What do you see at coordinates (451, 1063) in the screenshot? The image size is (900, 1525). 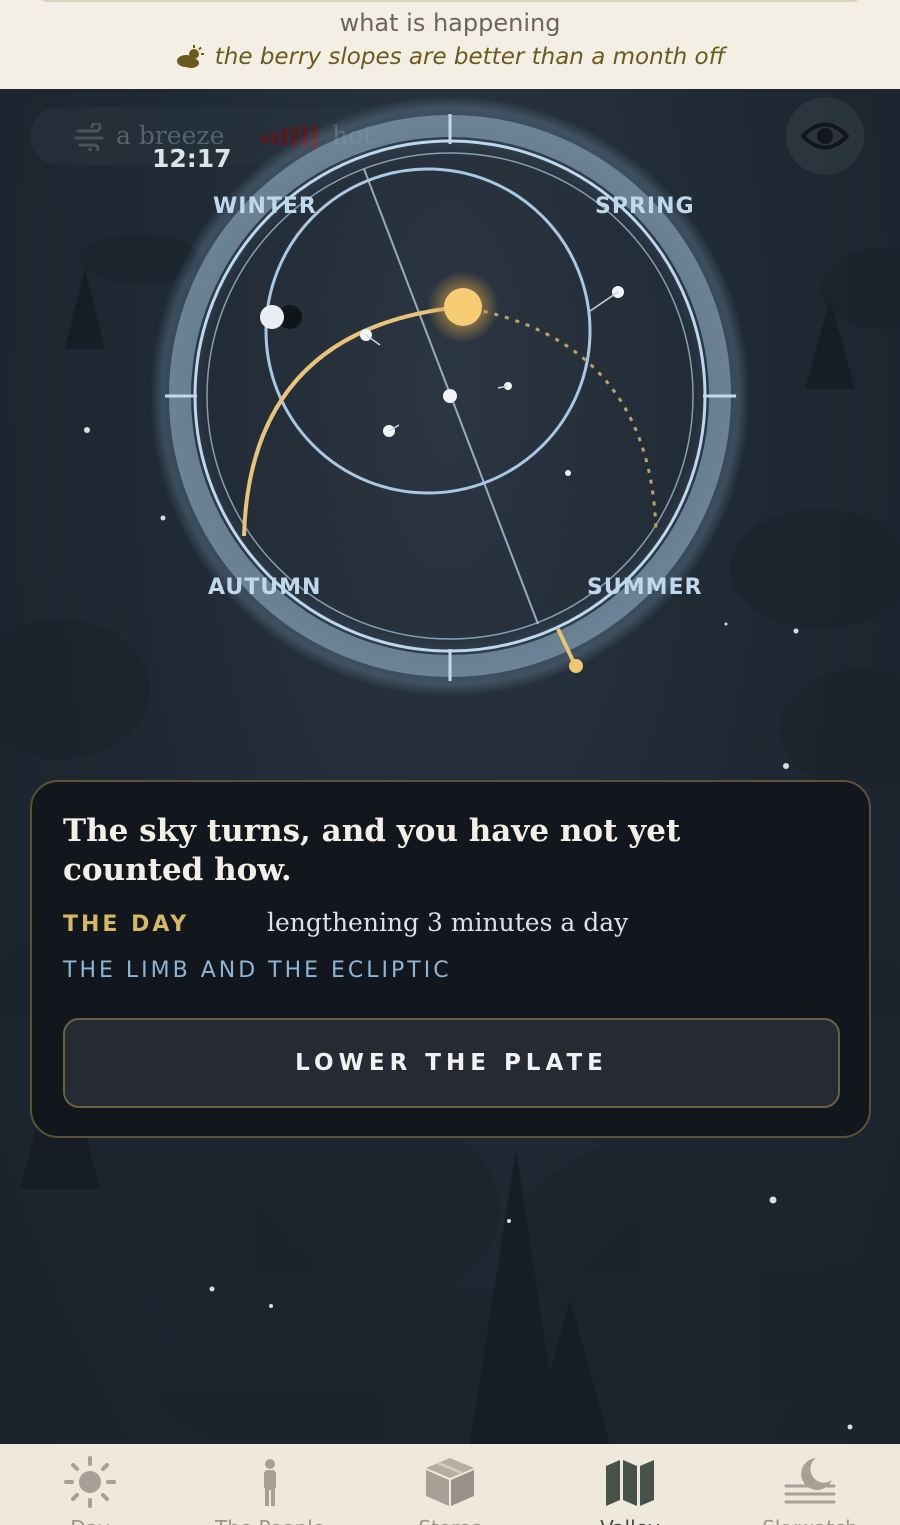 I see `lower-plate-button: LOWER THE PLATE` at bounding box center [451, 1063].